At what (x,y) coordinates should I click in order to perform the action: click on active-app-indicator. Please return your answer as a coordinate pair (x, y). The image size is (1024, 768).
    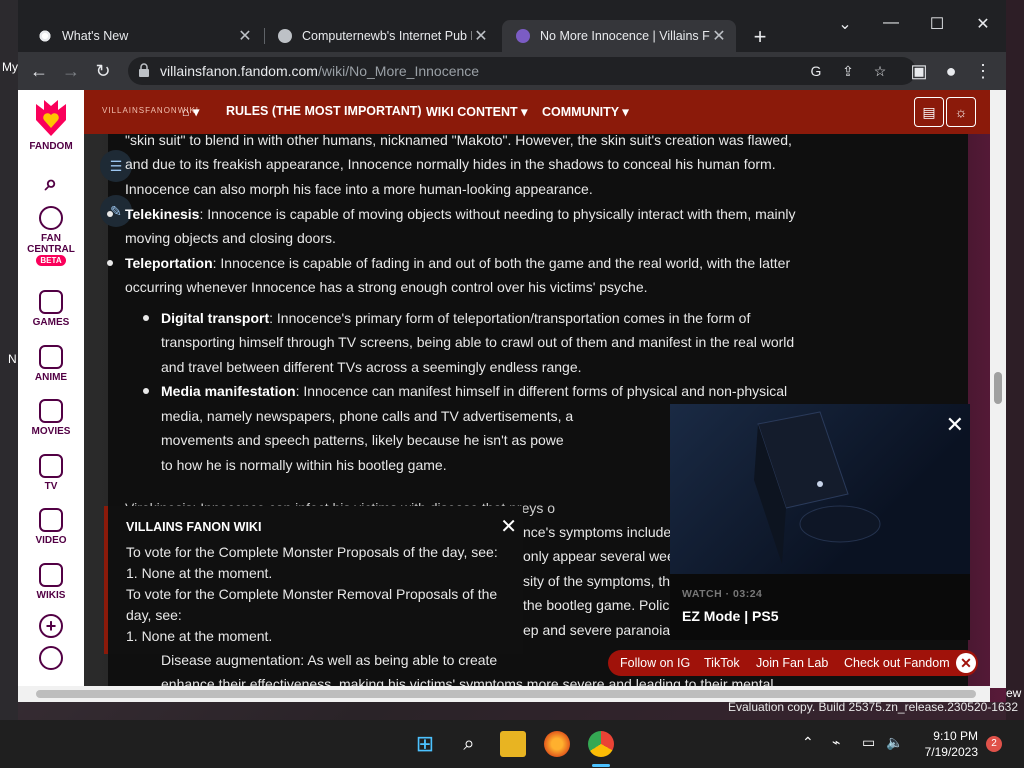
    Looking at the image, I should click on (601, 765).